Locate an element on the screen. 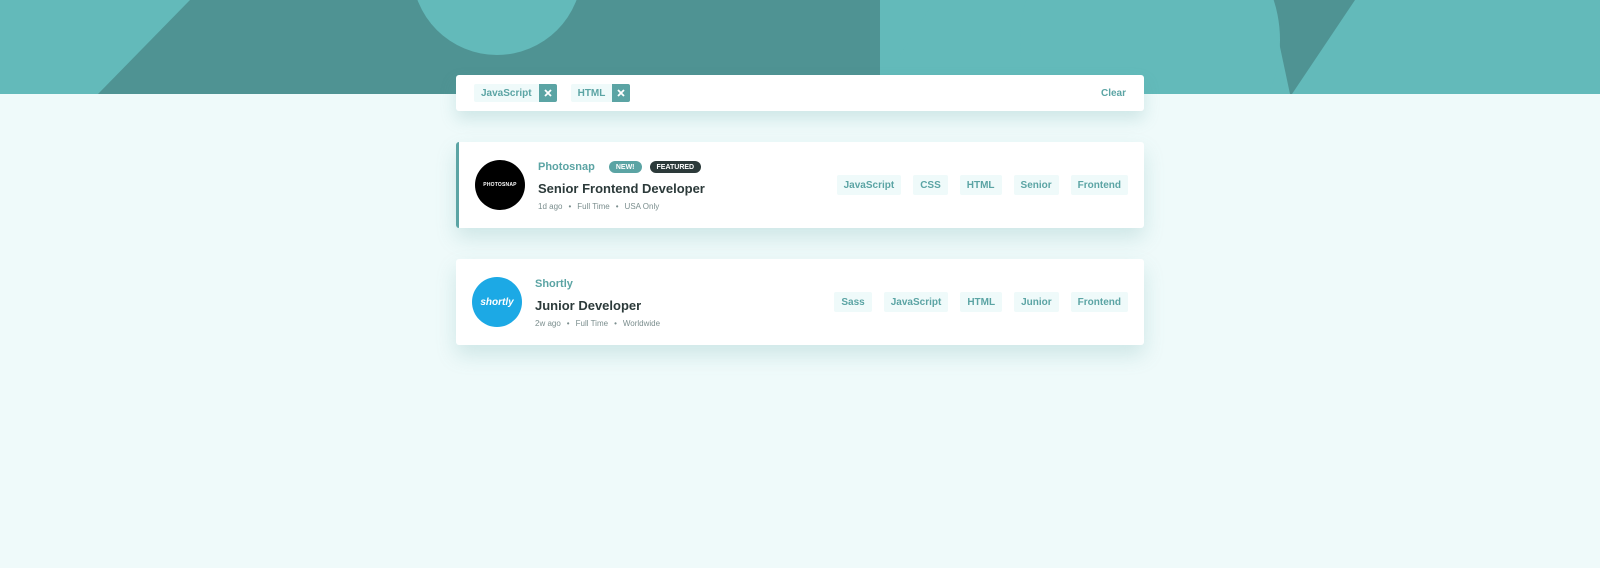 The image size is (1600, 568). company-logo-photosnap: PHOTOSNAP is located at coordinates (500, 185).